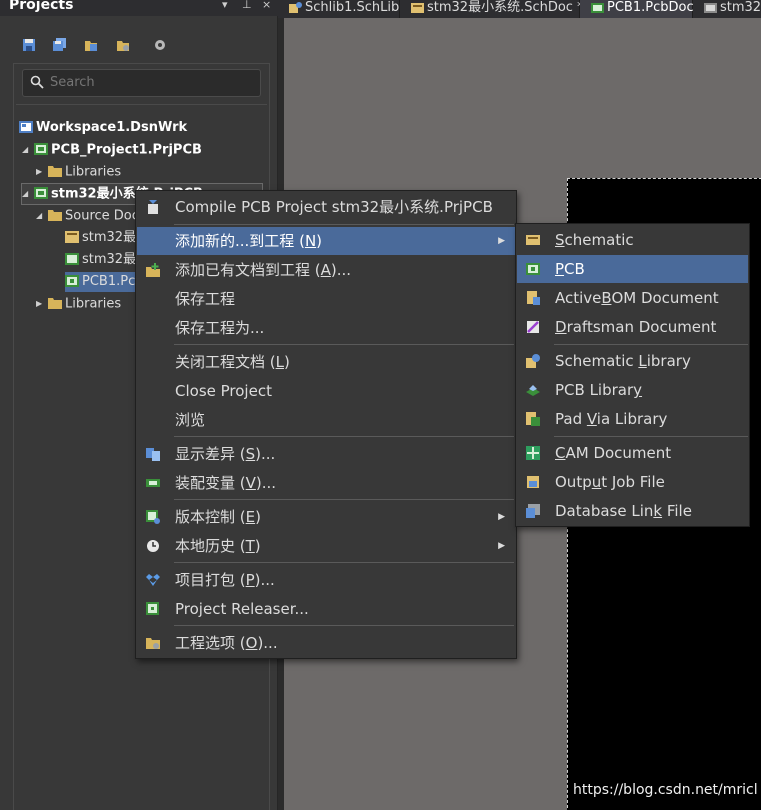  Describe the element at coordinates (295, 7) in the screenshot. I see `schlib-icon` at that location.